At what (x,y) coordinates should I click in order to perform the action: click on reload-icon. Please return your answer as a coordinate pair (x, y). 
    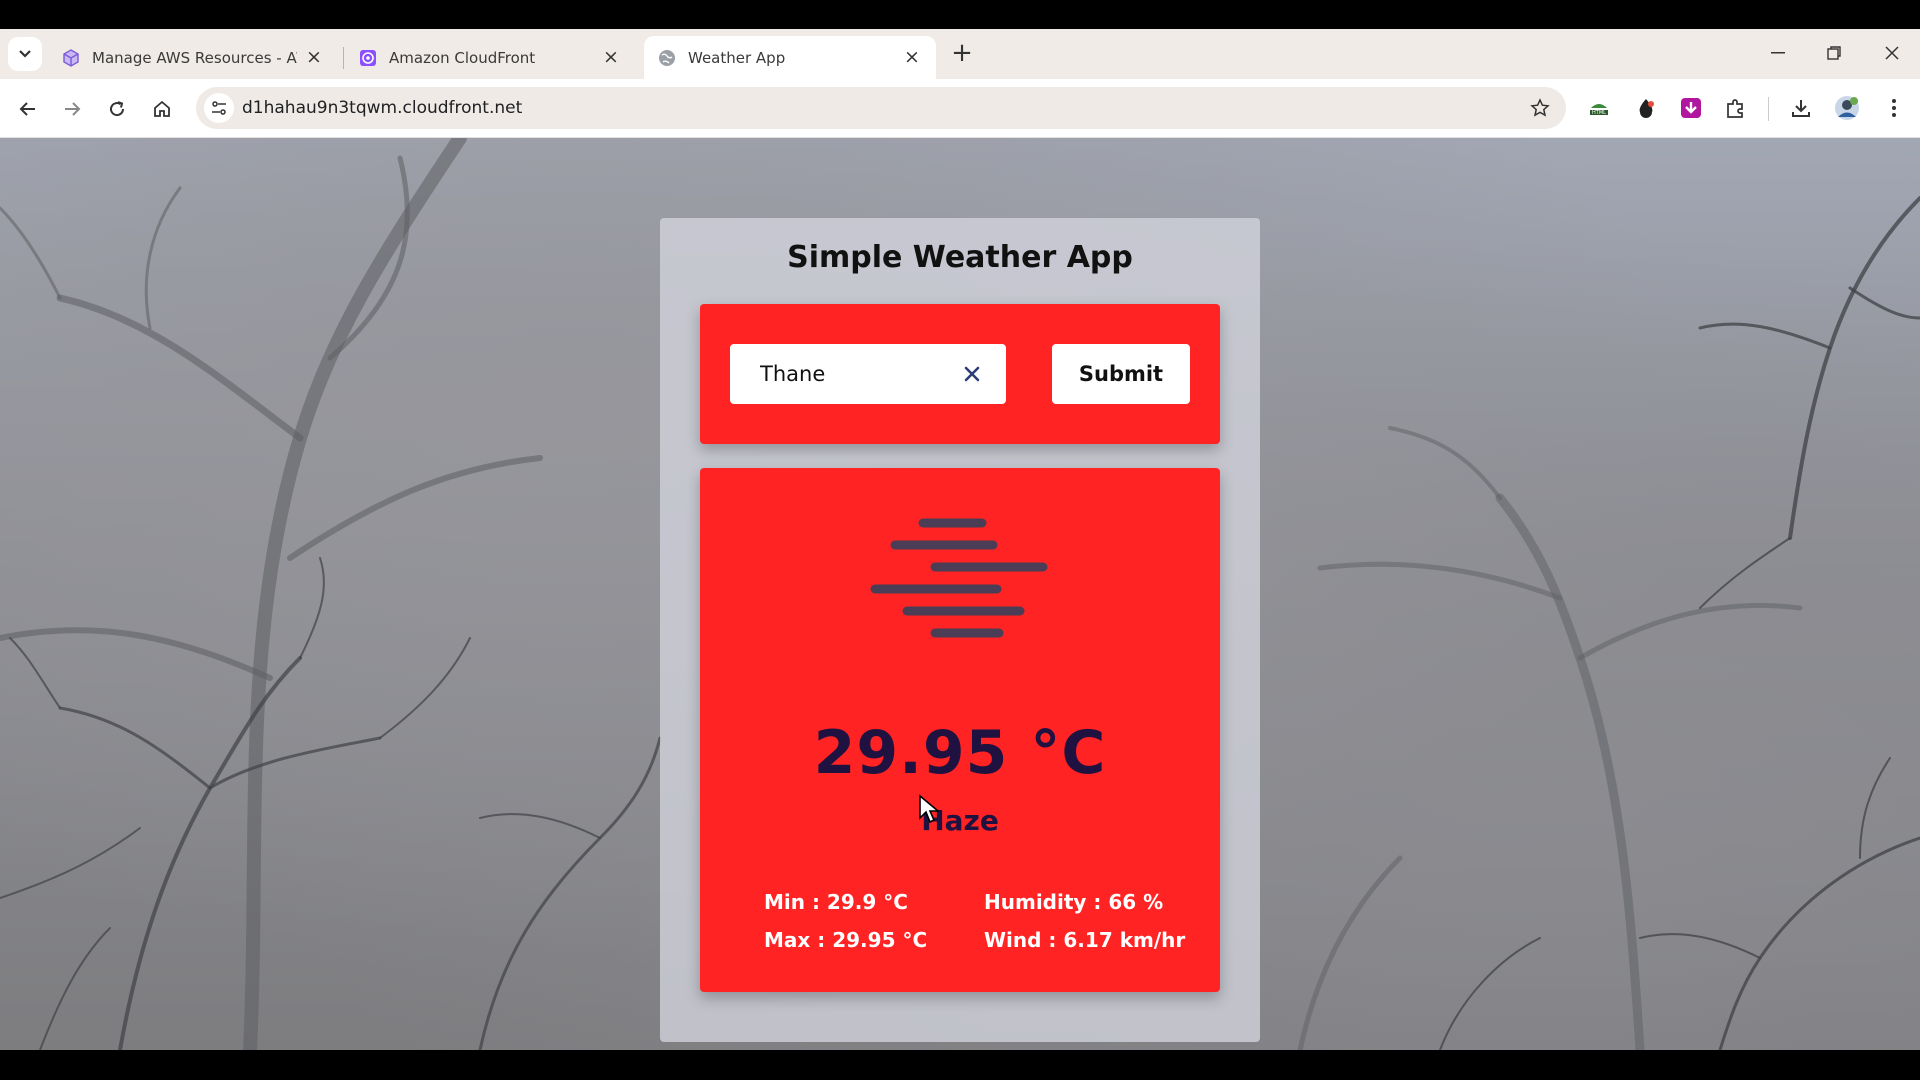
    Looking at the image, I should click on (117, 109).